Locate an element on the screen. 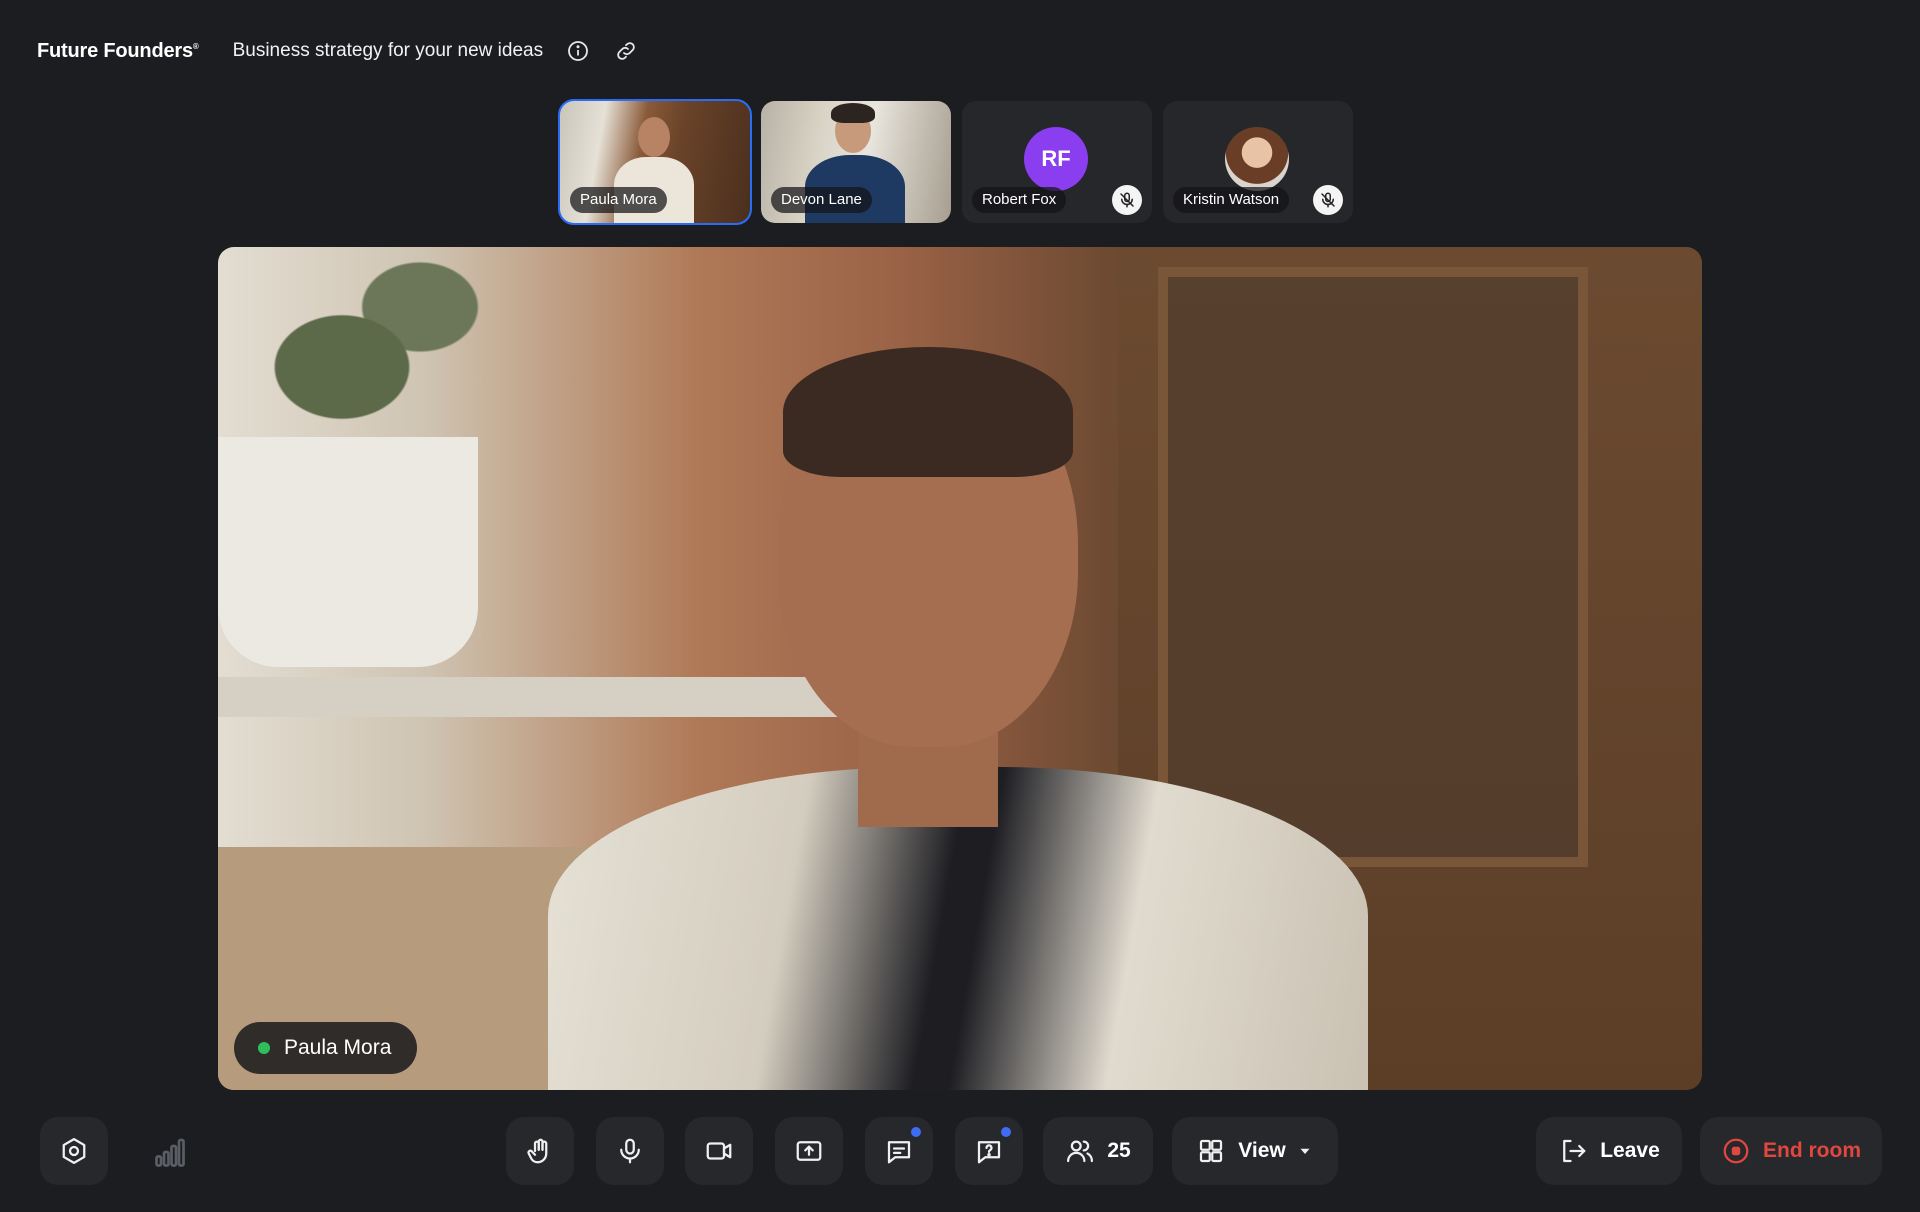 The image size is (1920, 1212). qa-button is located at coordinates (989, 1151).